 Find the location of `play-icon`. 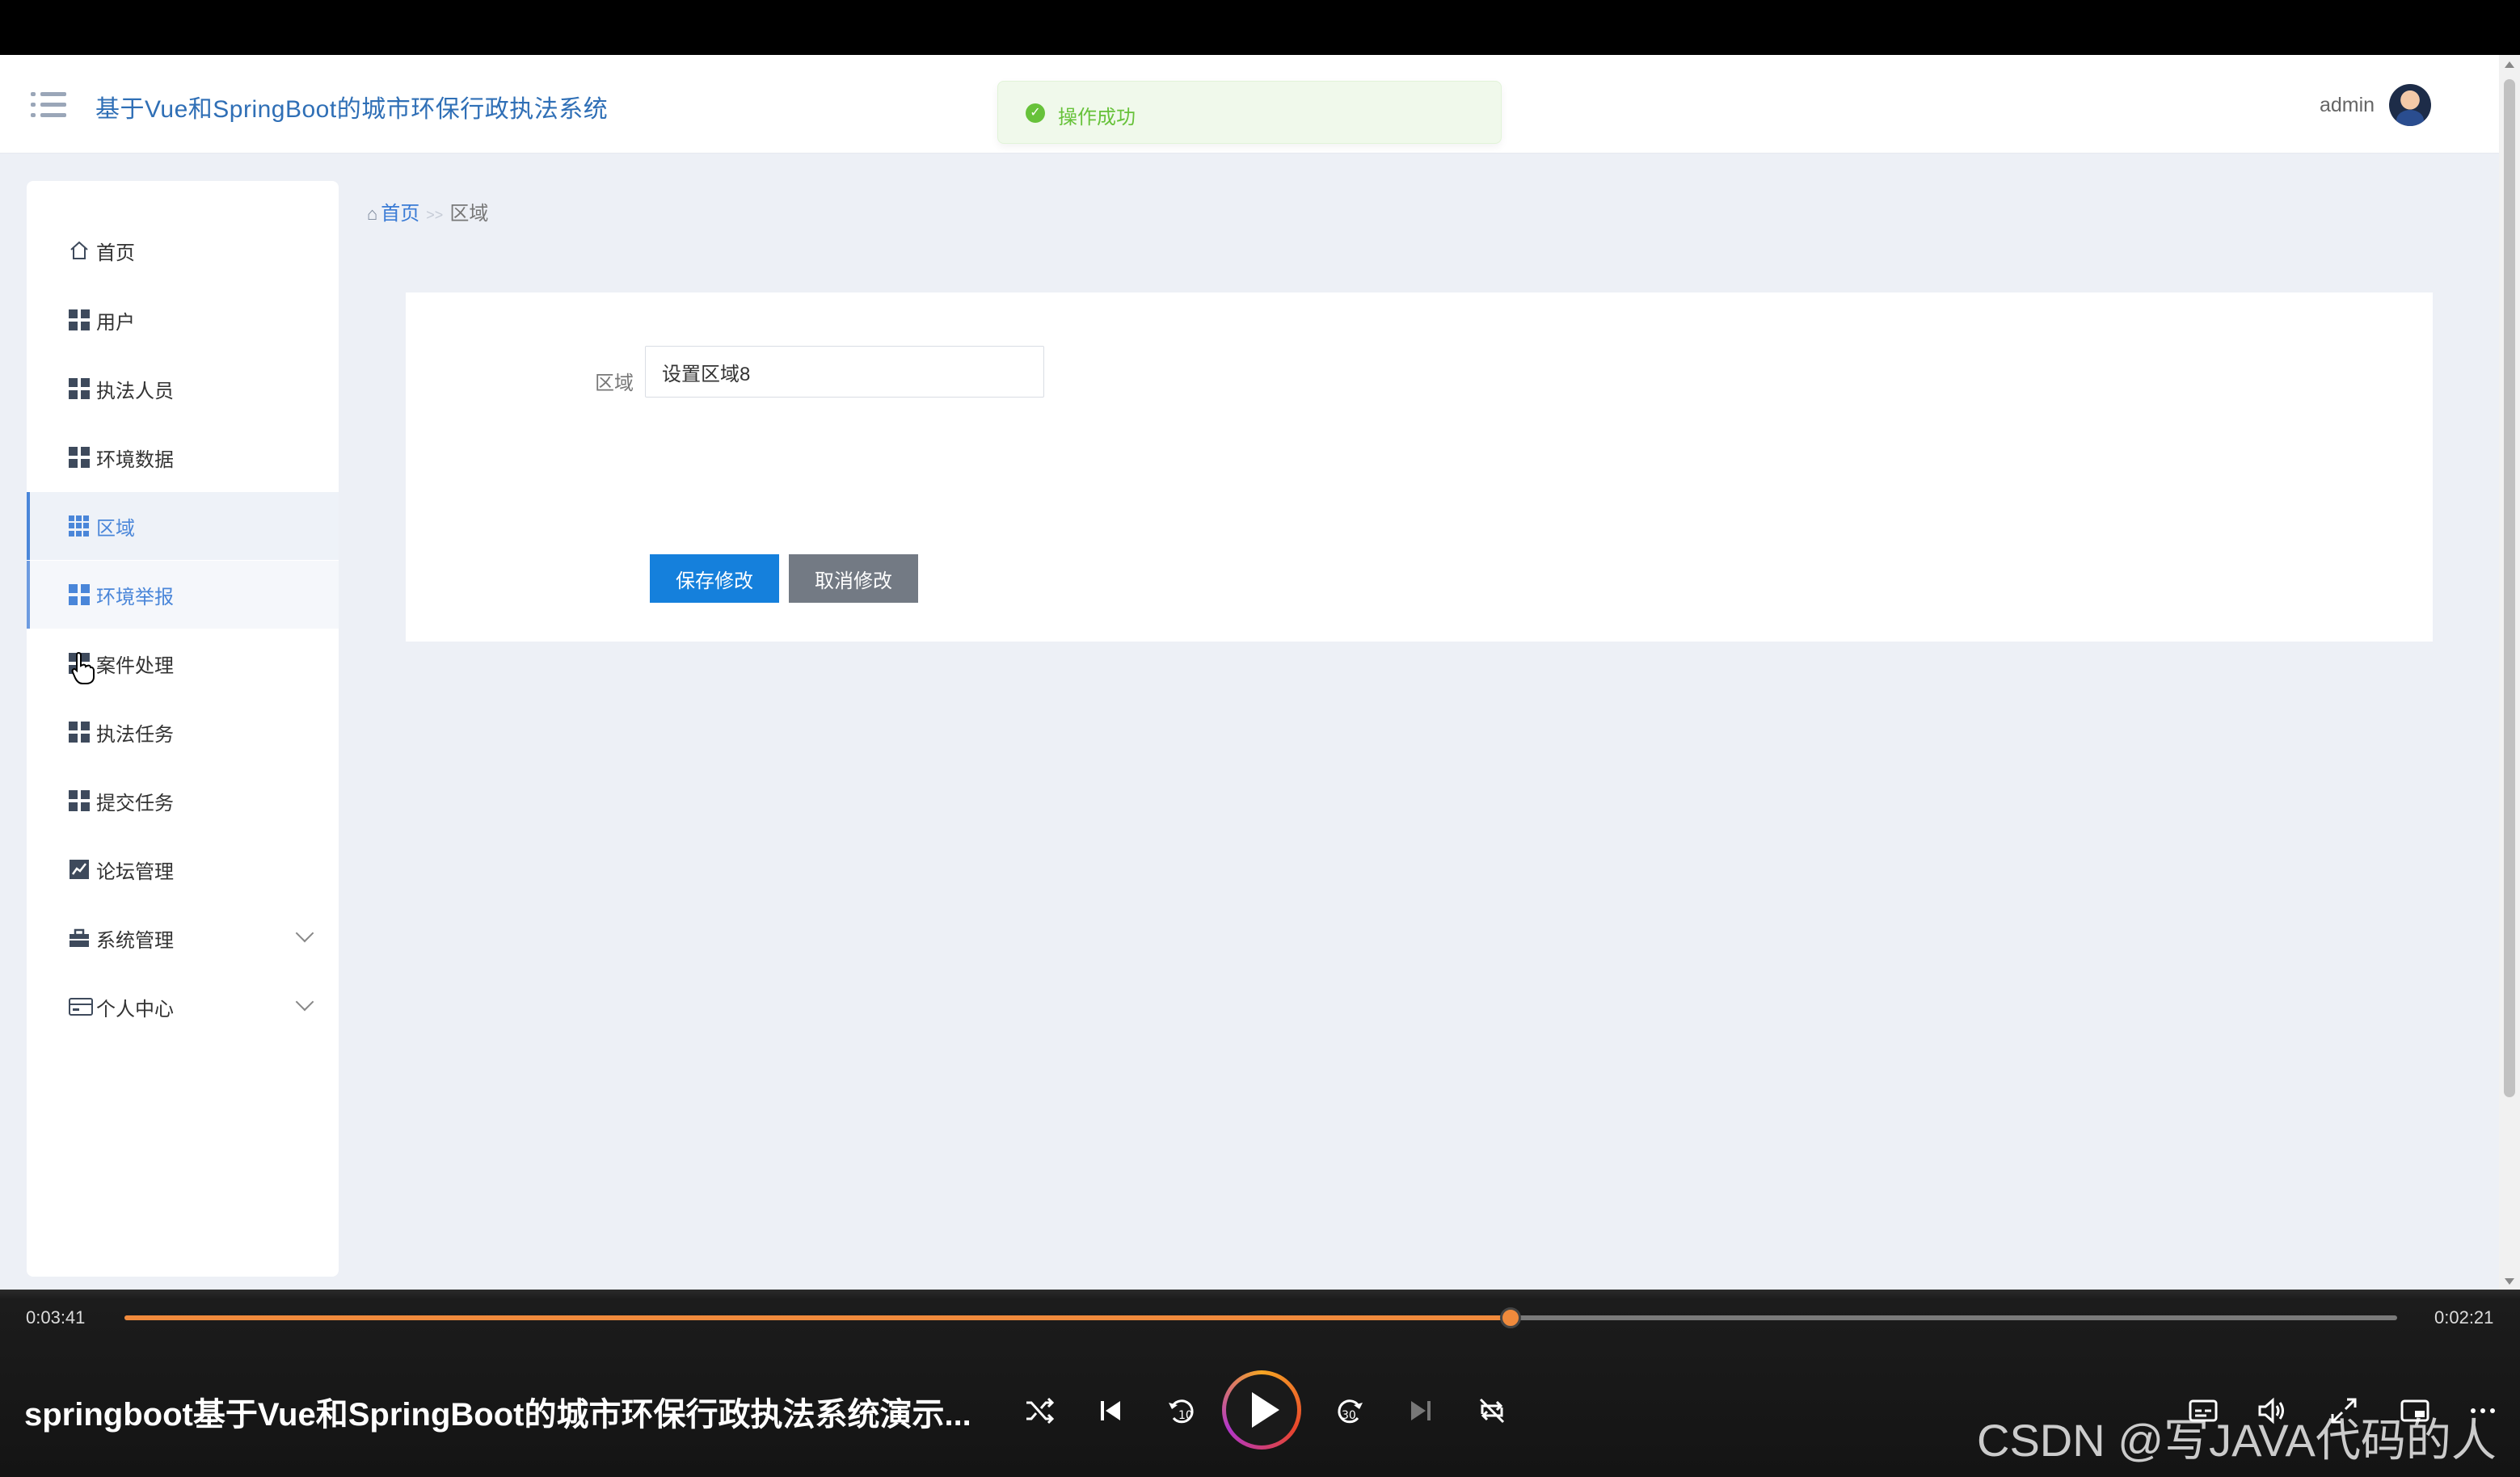

play-icon is located at coordinates (1261, 1409).